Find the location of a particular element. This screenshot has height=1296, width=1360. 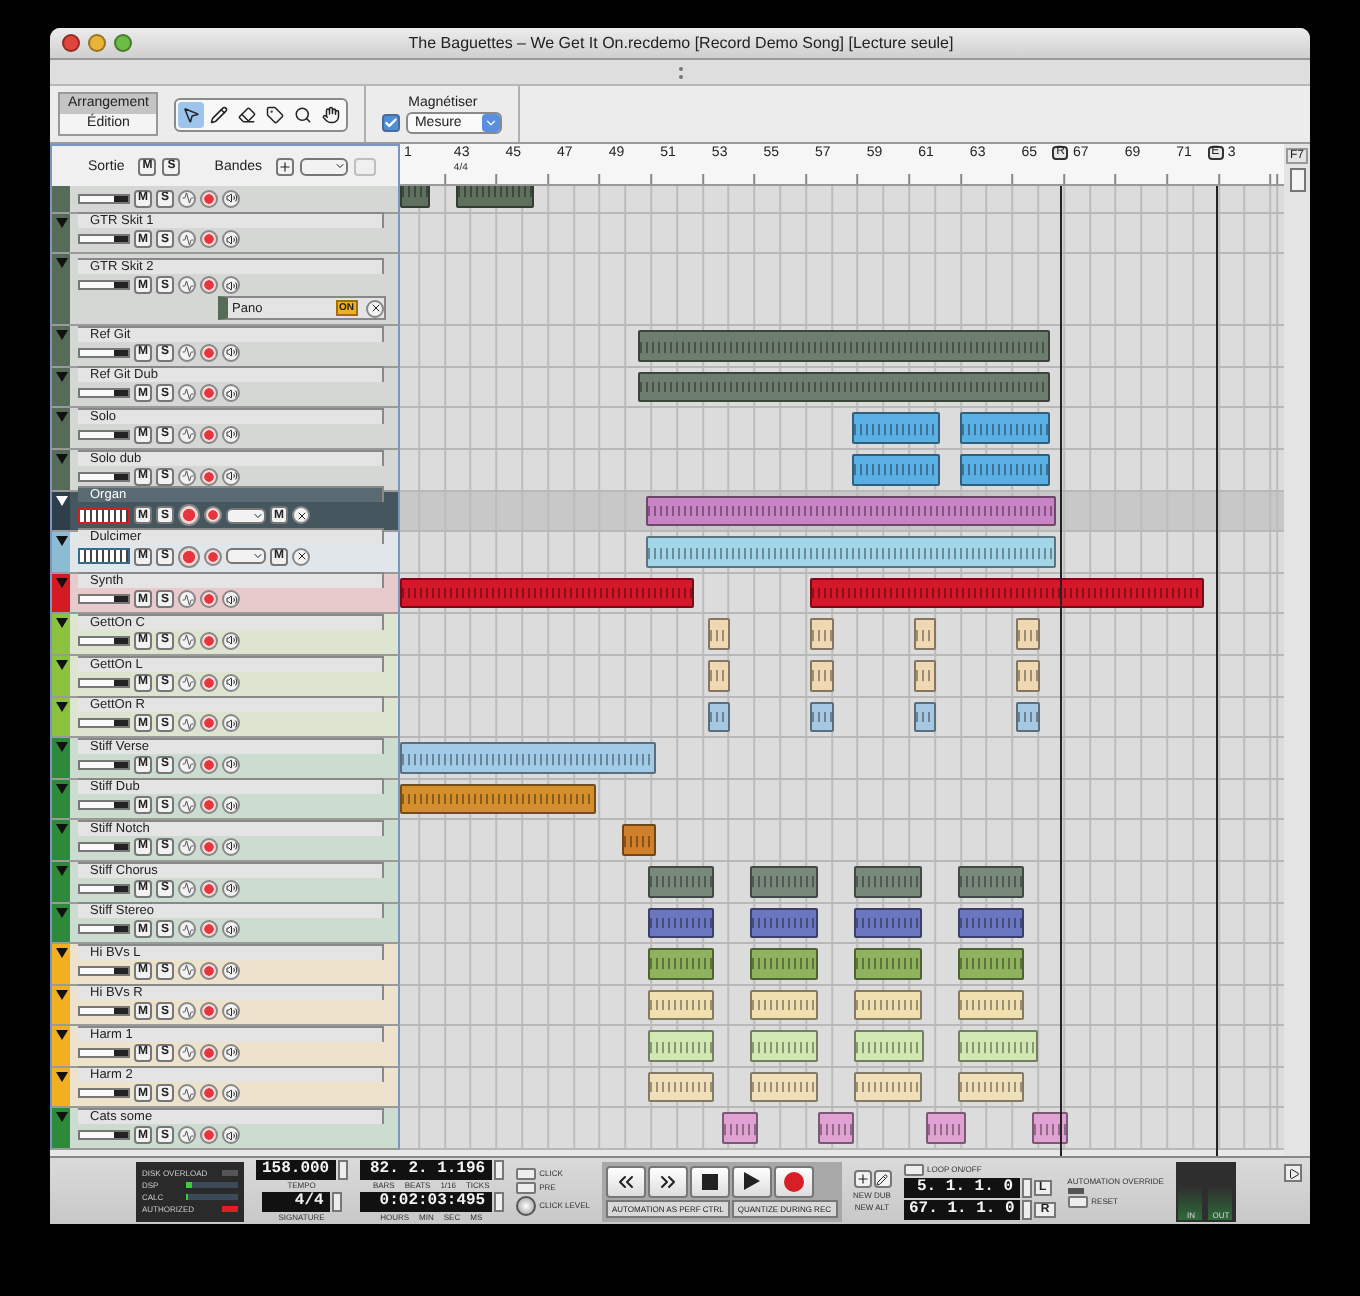

position-display: 82. 2. 1.196 is located at coordinates (425, 1170).